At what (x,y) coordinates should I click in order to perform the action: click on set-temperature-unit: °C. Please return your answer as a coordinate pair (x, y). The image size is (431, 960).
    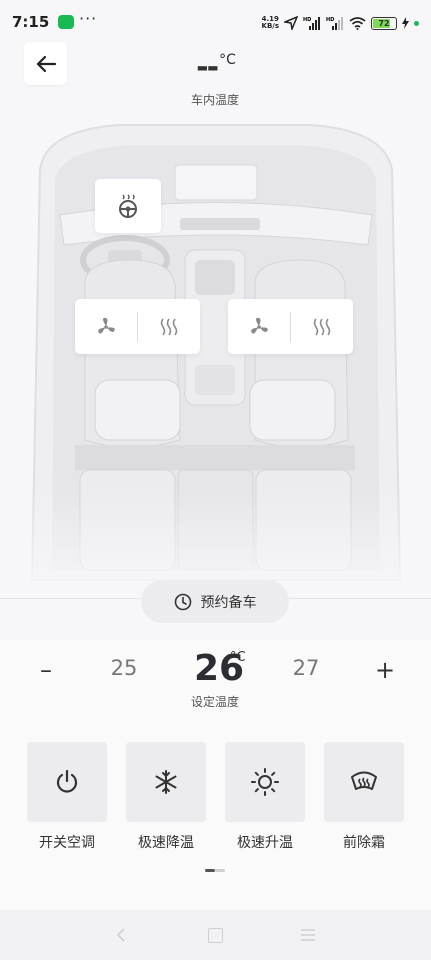
    Looking at the image, I should click on (238, 657).